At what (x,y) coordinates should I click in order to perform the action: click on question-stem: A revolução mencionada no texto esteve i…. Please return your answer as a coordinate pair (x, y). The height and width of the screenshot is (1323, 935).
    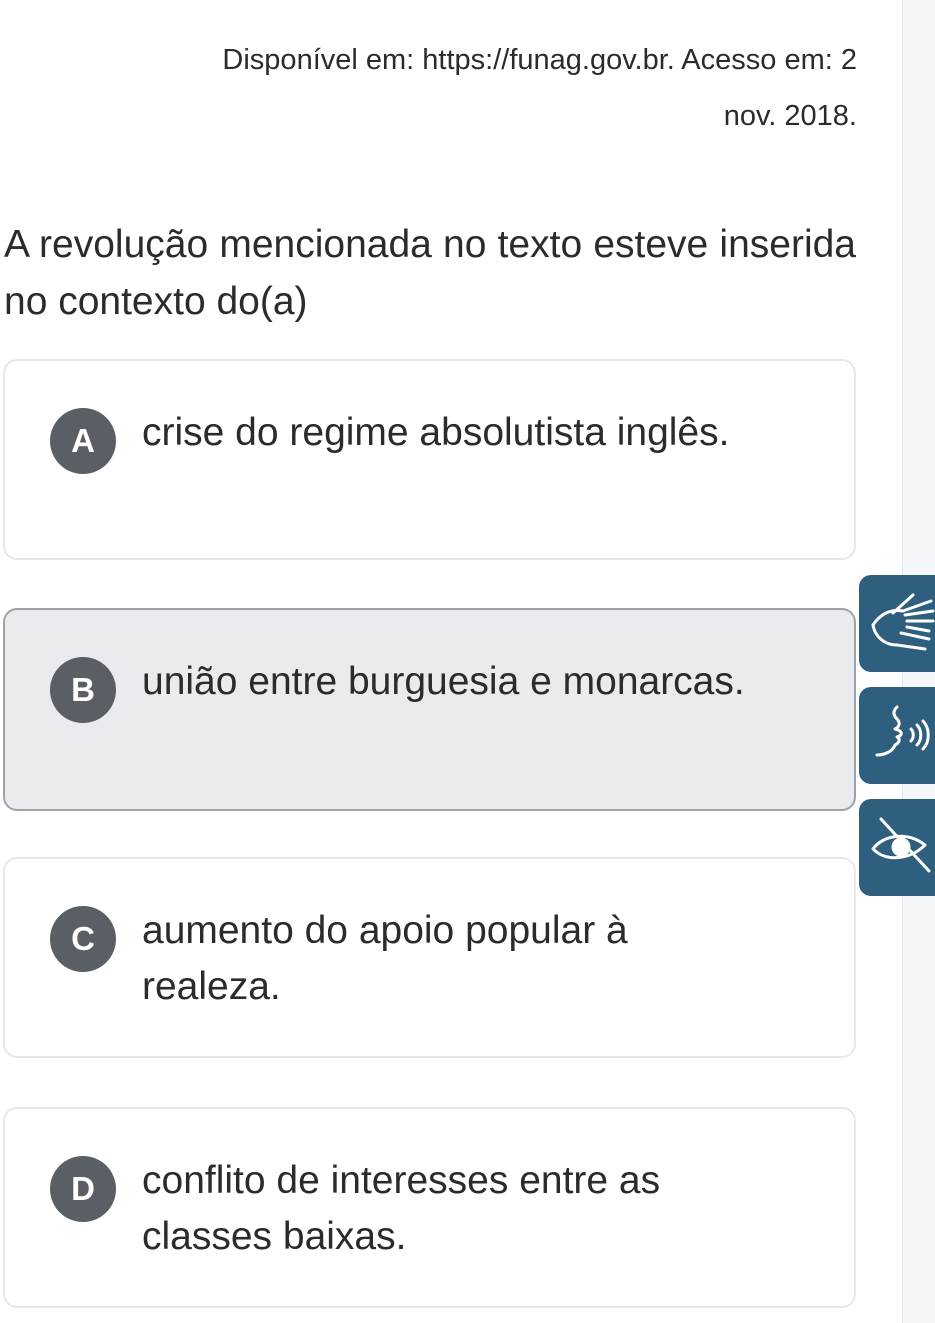
    Looking at the image, I should click on (430, 273).